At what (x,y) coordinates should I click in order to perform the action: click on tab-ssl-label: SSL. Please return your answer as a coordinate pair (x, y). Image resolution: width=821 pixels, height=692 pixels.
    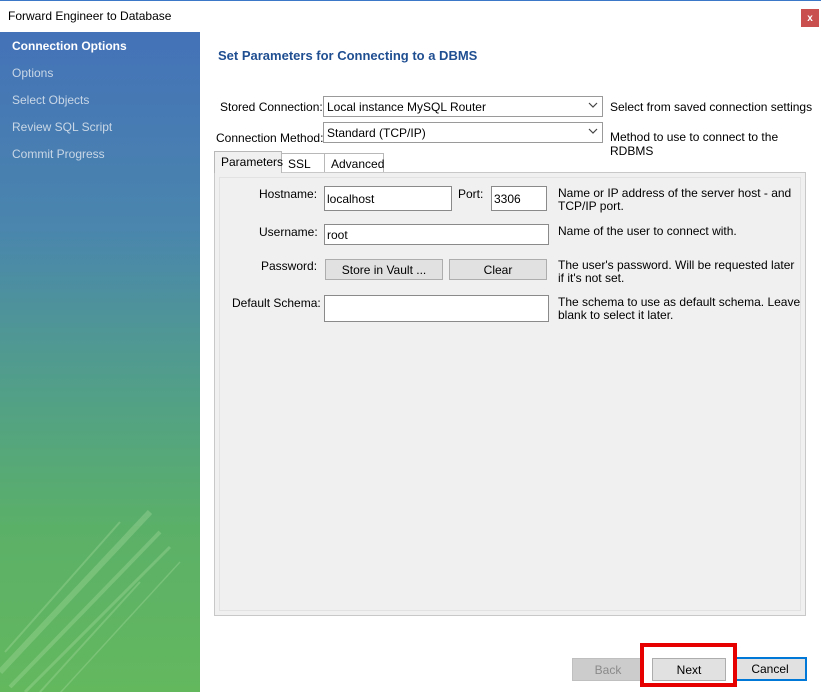
    Looking at the image, I should click on (299, 164).